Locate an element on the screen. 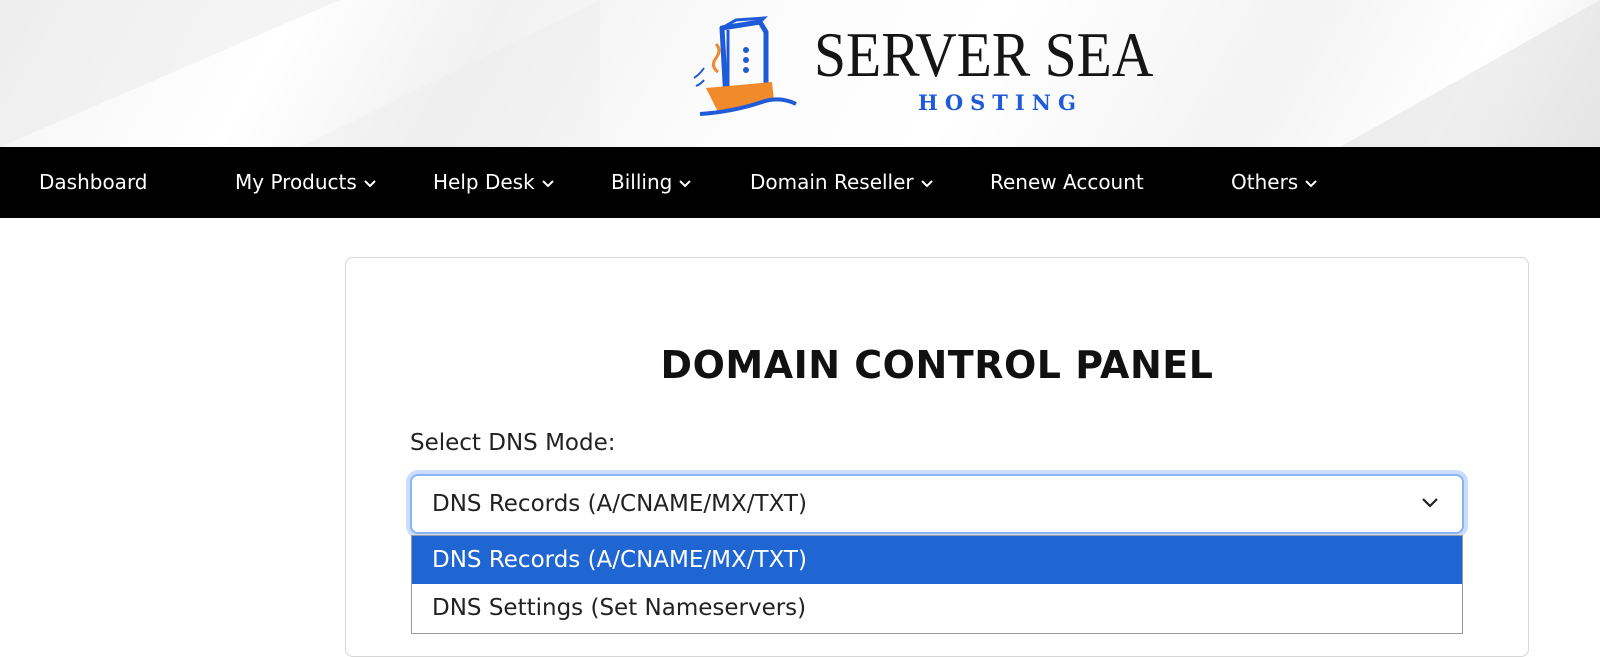 The height and width of the screenshot is (657, 1600). nav-item-label: My Products is located at coordinates (296, 182).